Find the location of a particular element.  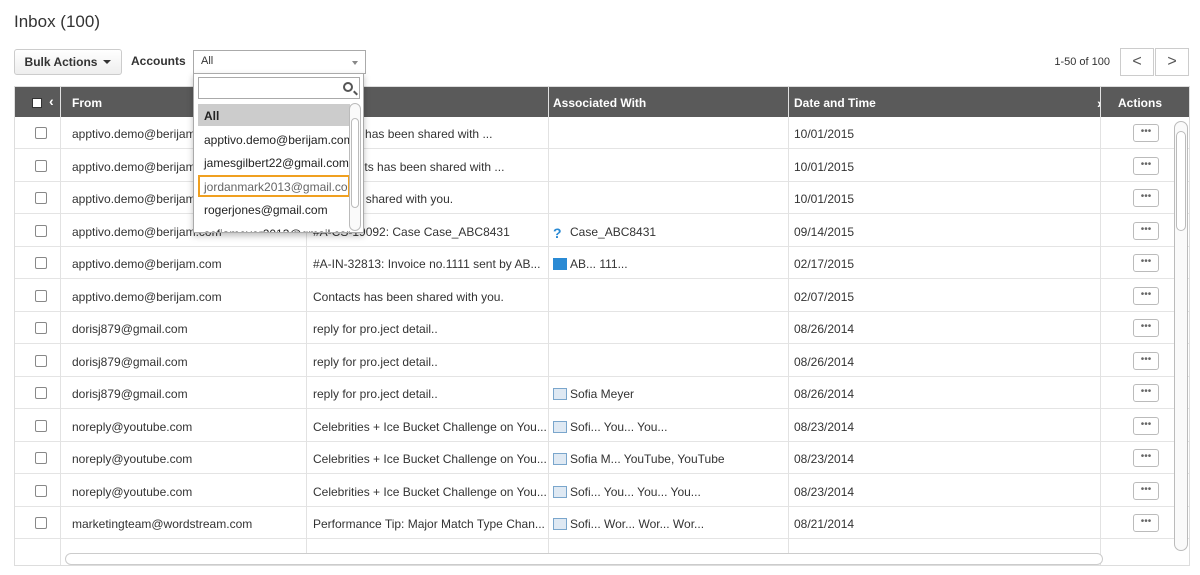

row-date: 08/26/2014 is located at coordinates (824, 394).